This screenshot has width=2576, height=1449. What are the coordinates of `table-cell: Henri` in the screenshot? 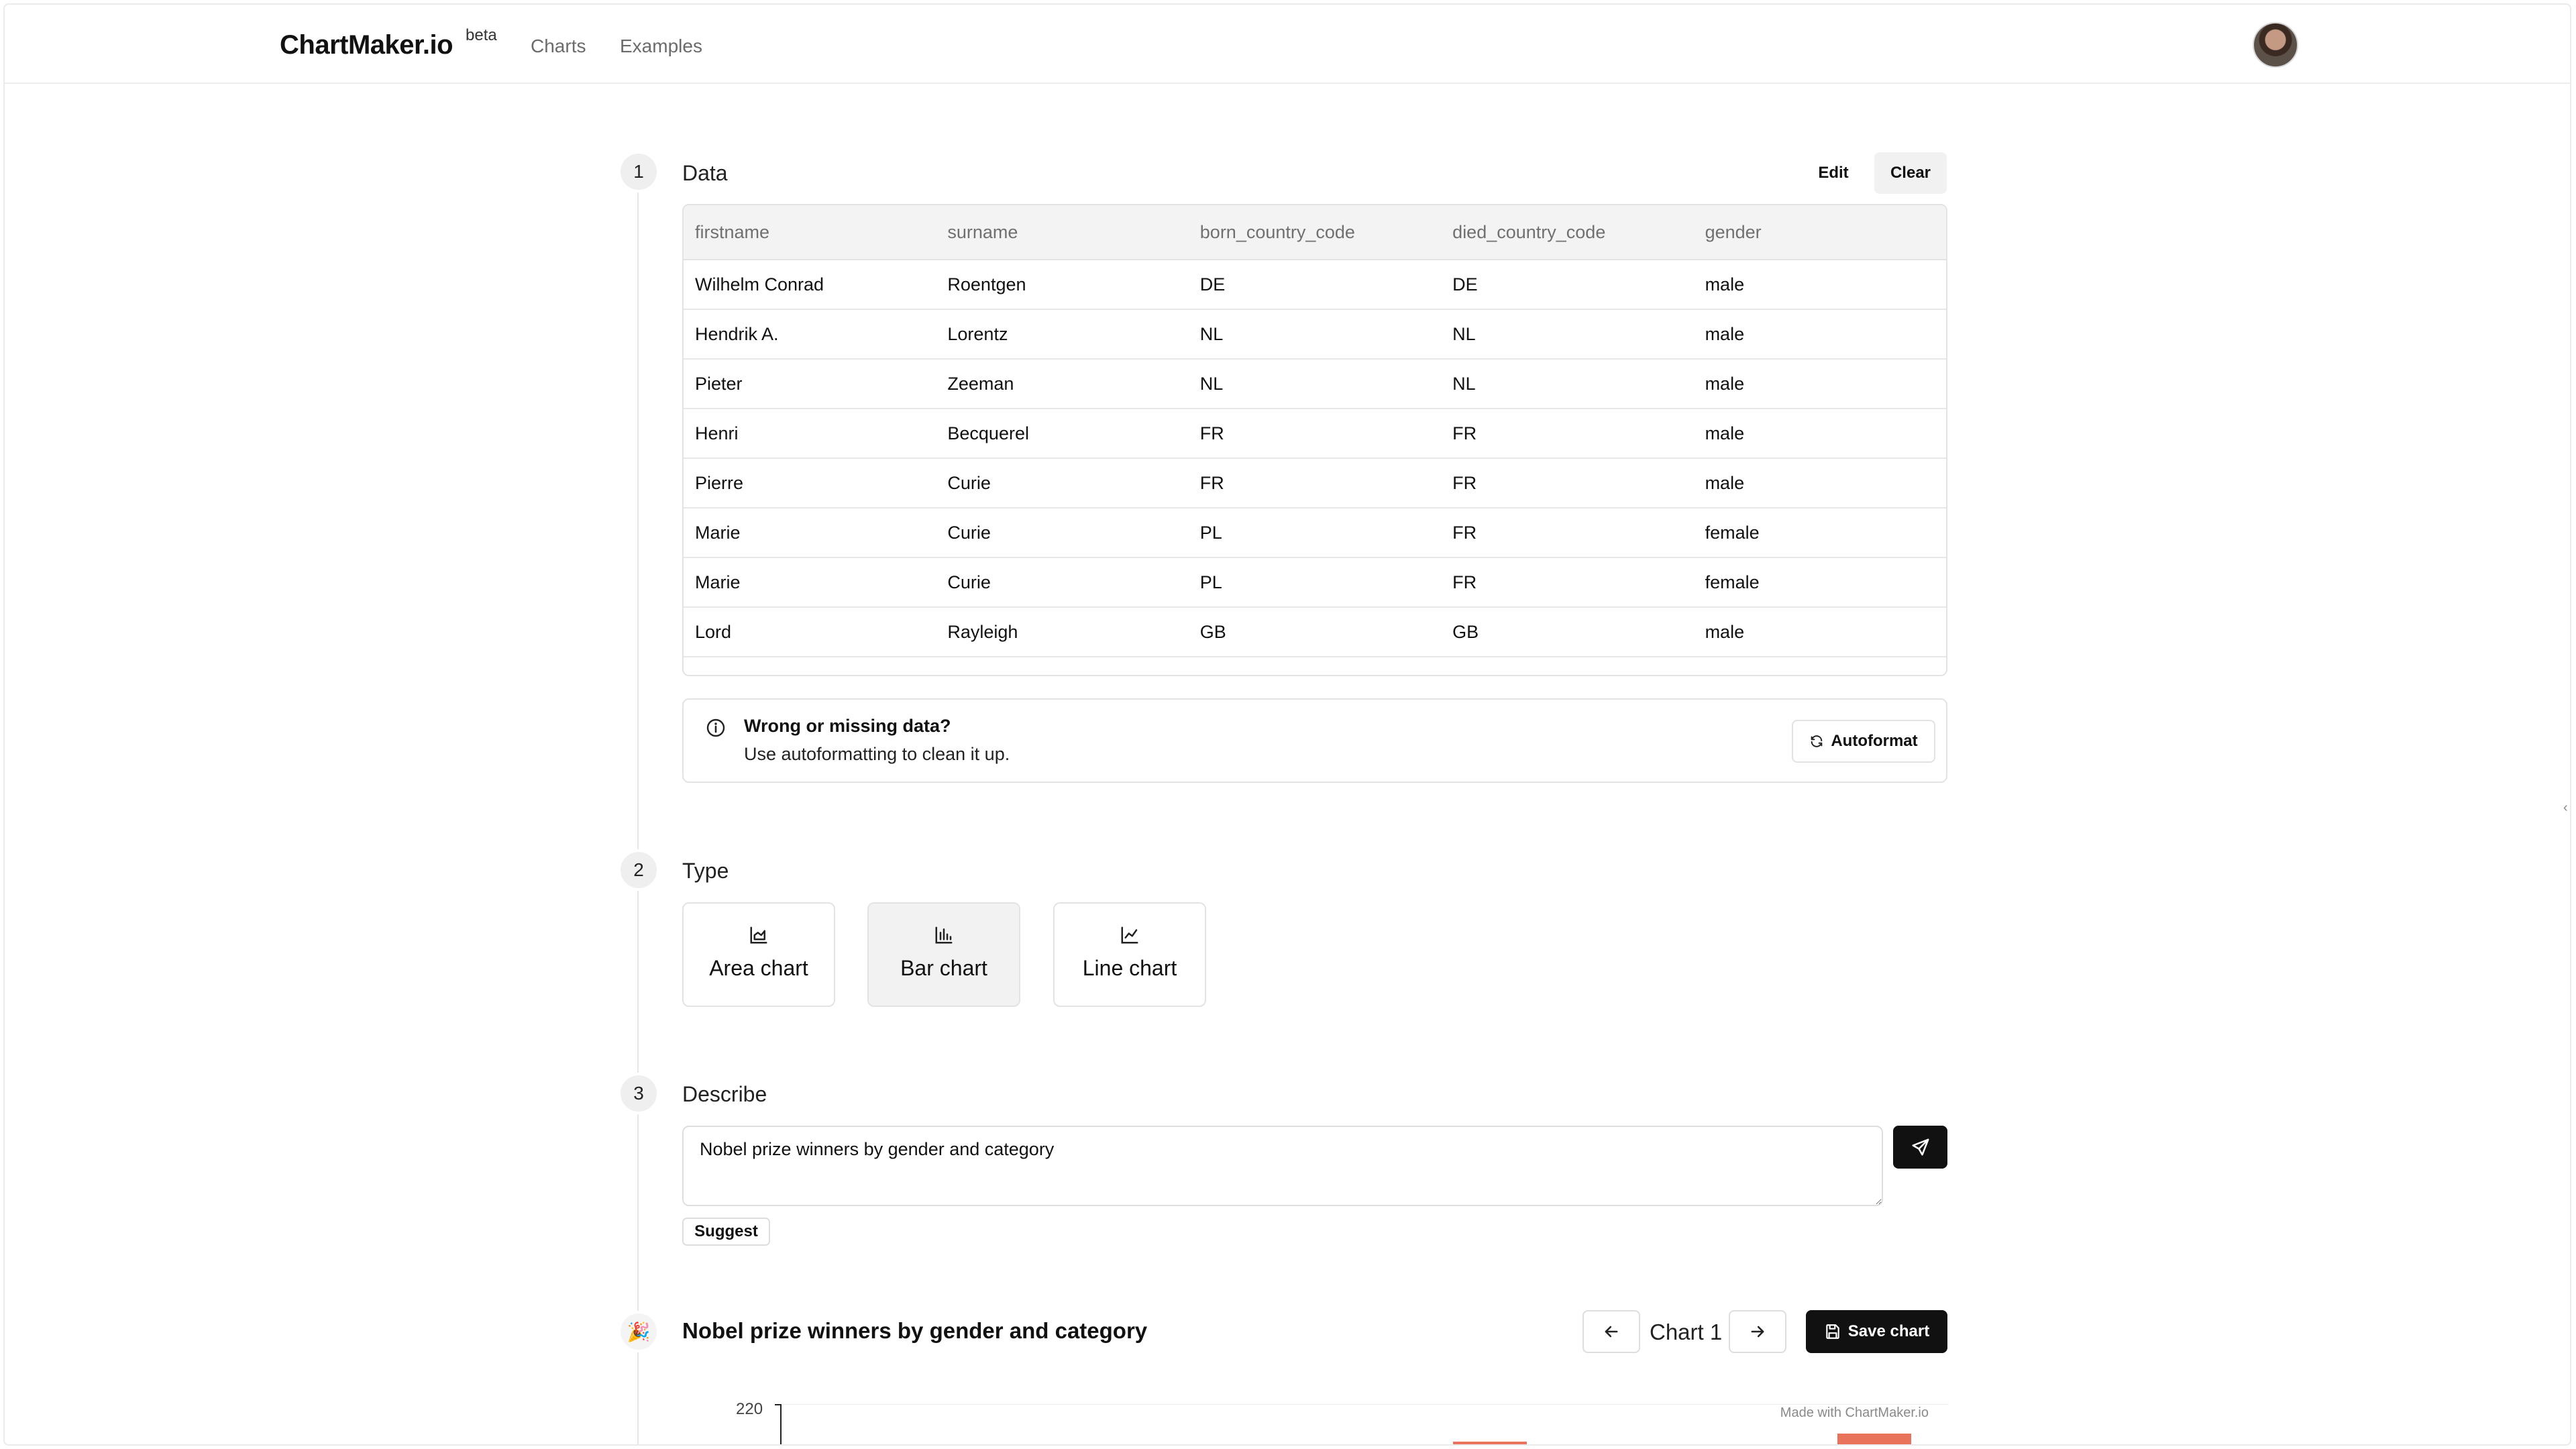 It's located at (810, 434).